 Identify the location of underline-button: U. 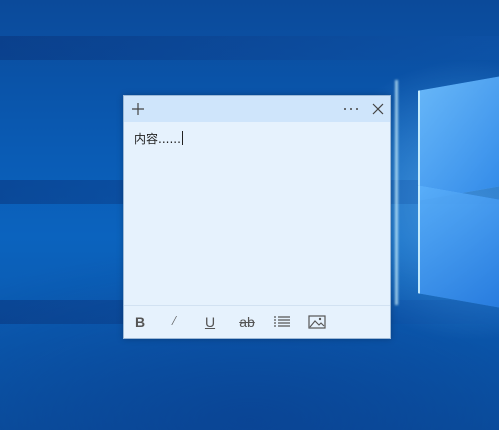
(210, 322).